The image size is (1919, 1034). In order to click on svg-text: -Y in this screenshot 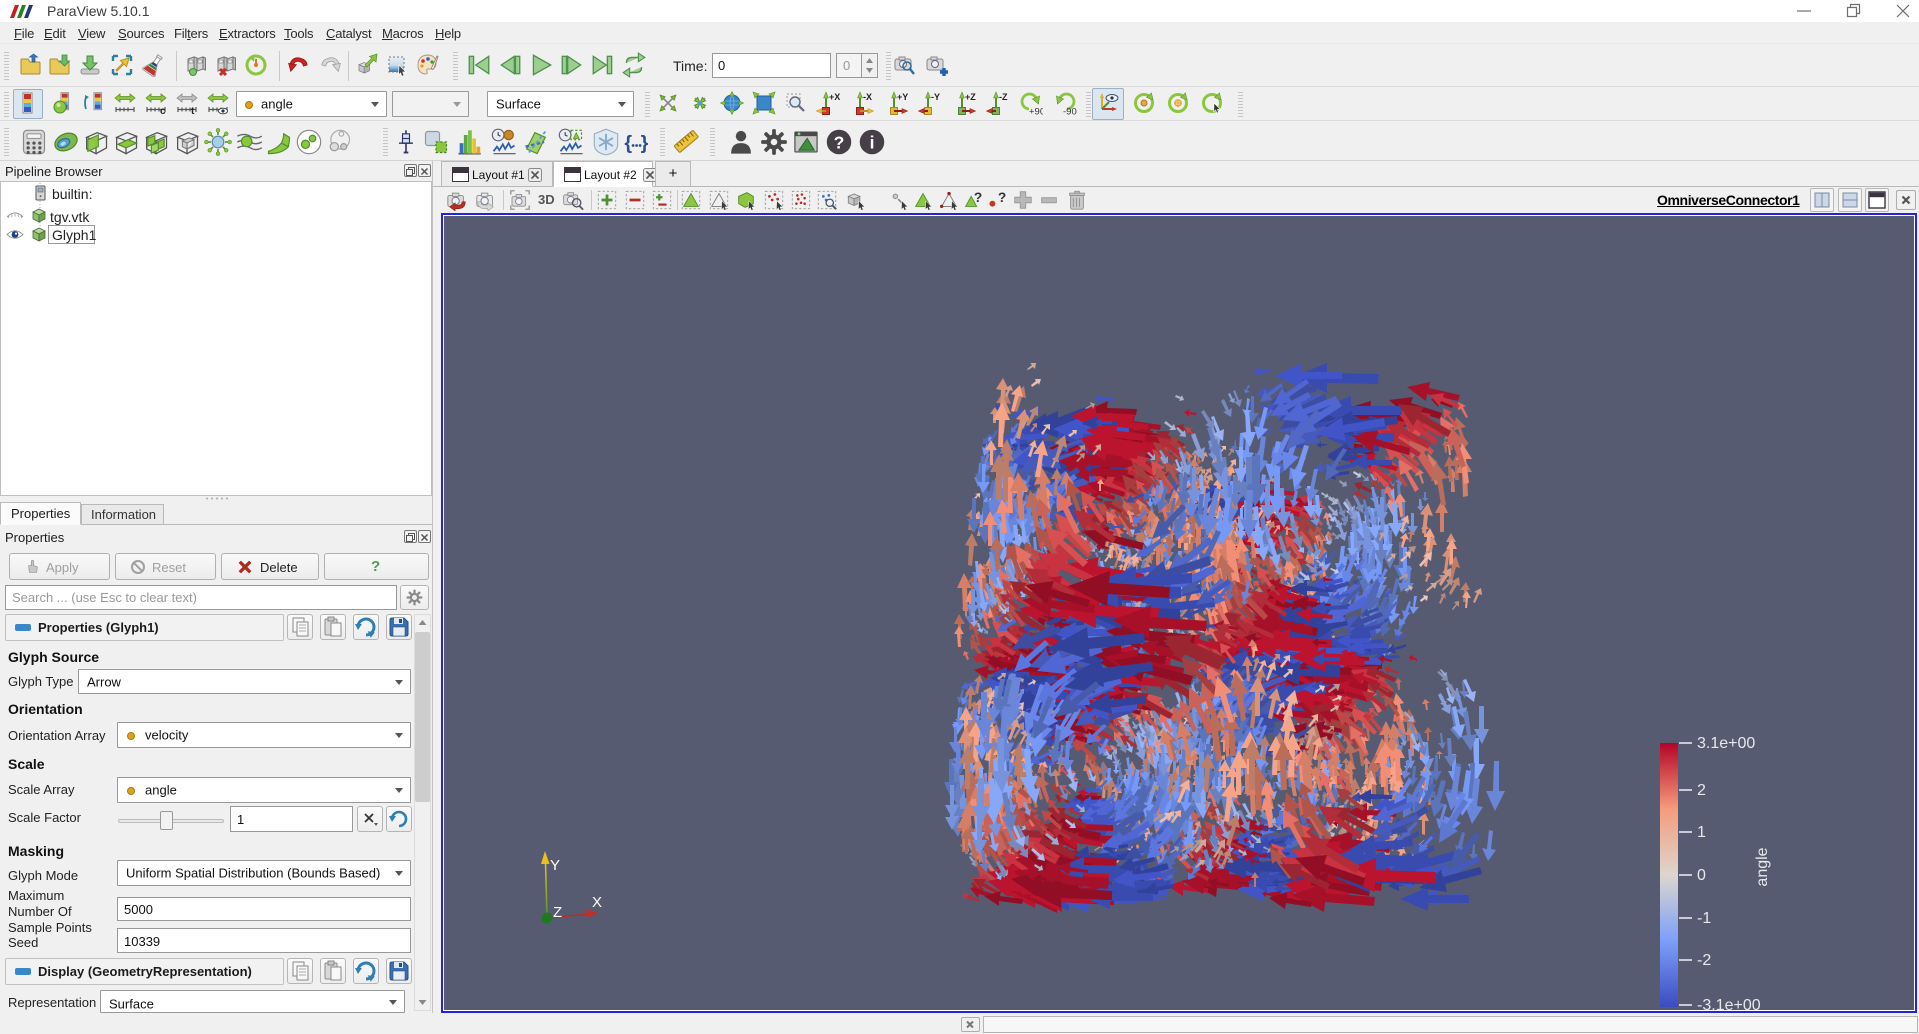, I will do `click(935, 97)`.